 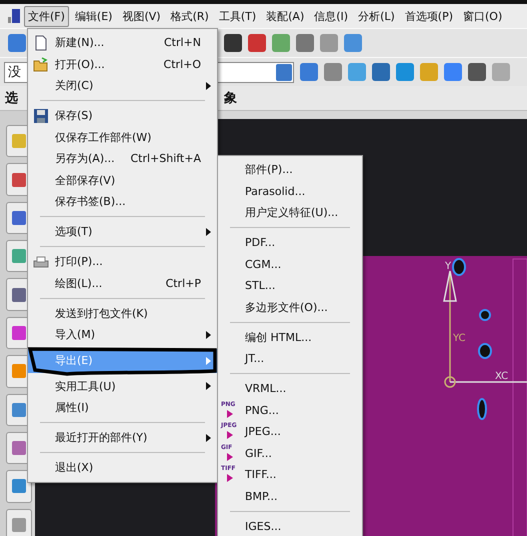 What do you see at coordinates (122, 180) in the screenshot?
I see `menu-item: 全部保存(V)` at bounding box center [122, 180].